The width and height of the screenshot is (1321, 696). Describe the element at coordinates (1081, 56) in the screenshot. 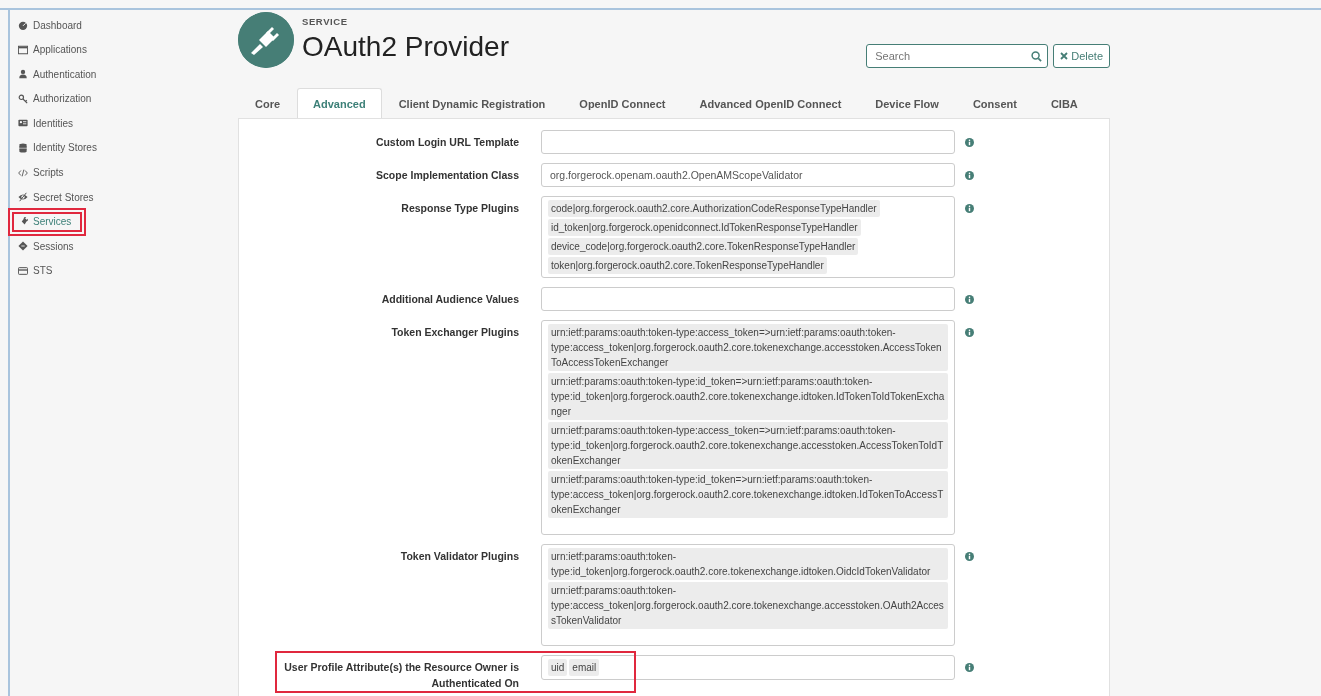

I see `delete-button: Delete` at that location.